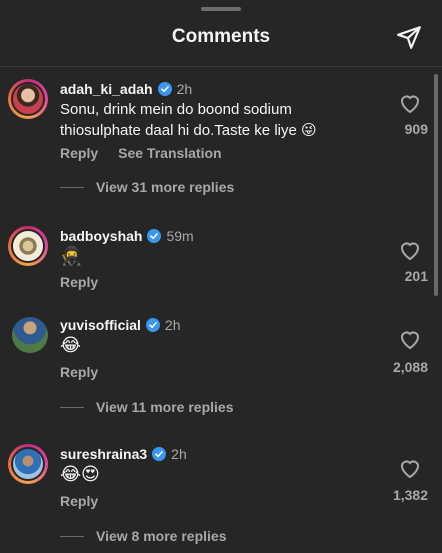 The height and width of the screenshot is (553, 442). I want to click on view-replies-label: View 8 more replies, so click(161, 536).